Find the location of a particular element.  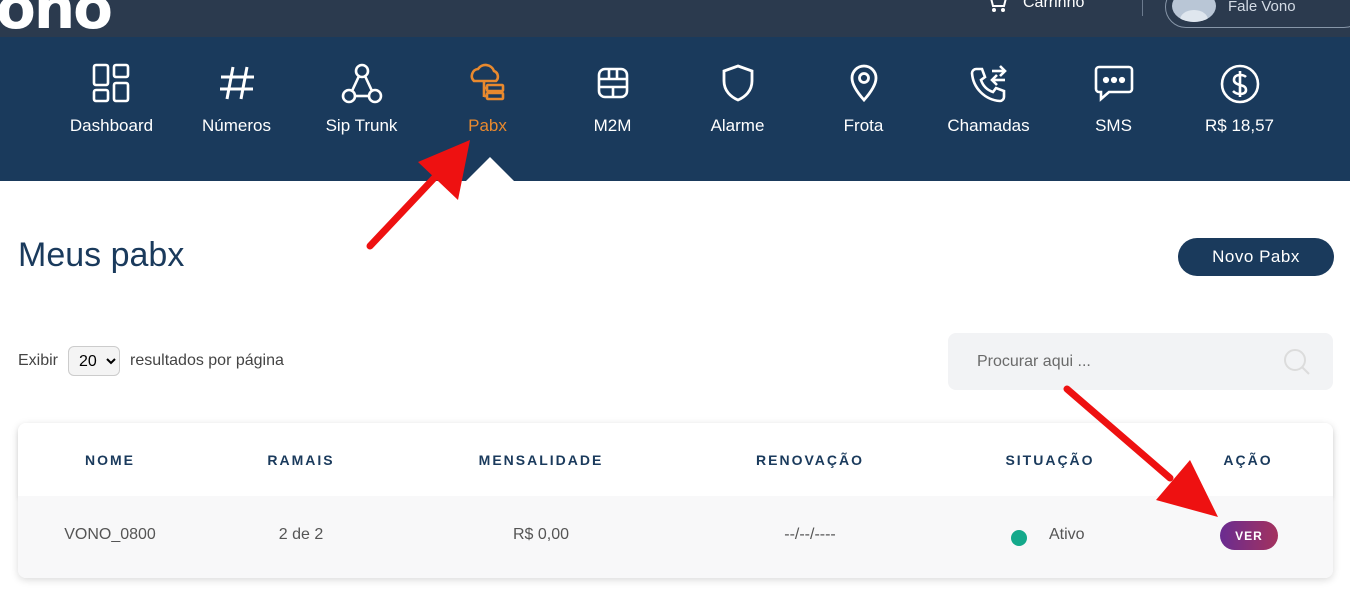

nav-label: Frota is located at coordinates (863, 125).